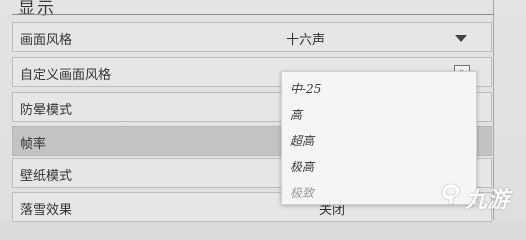  Describe the element at coordinates (296, 114) in the screenshot. I see `dropdown-option: 高` at that location.